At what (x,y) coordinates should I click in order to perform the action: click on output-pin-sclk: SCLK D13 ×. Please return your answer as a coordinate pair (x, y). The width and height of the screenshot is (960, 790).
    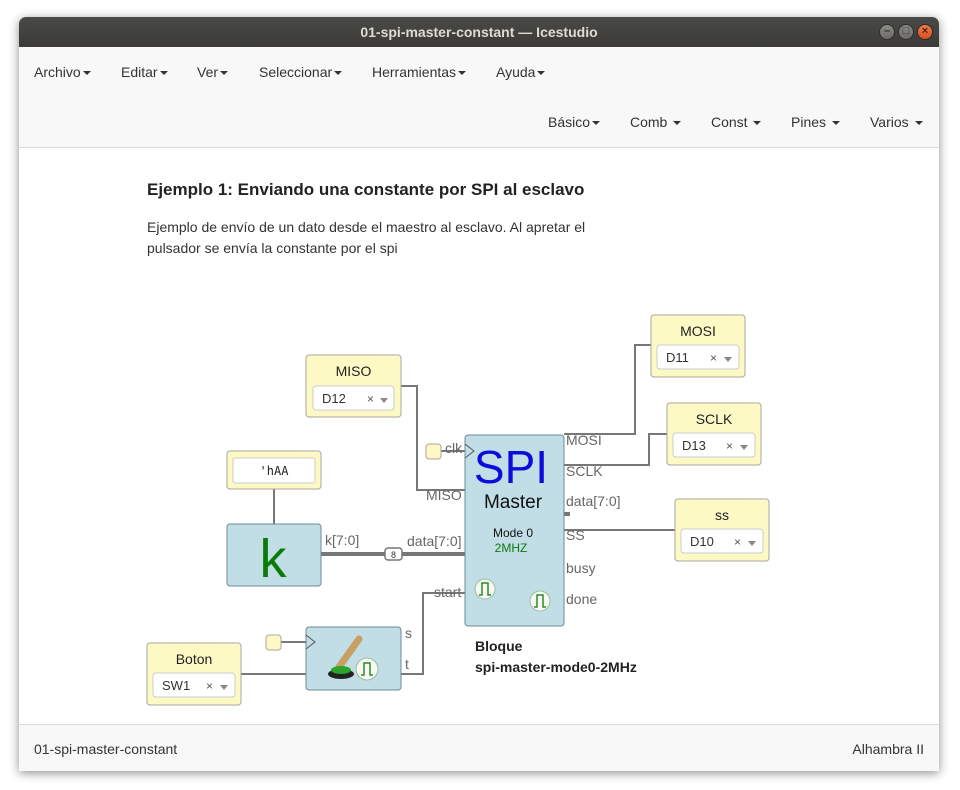
    Looking at the image, I should click on (714, 434).